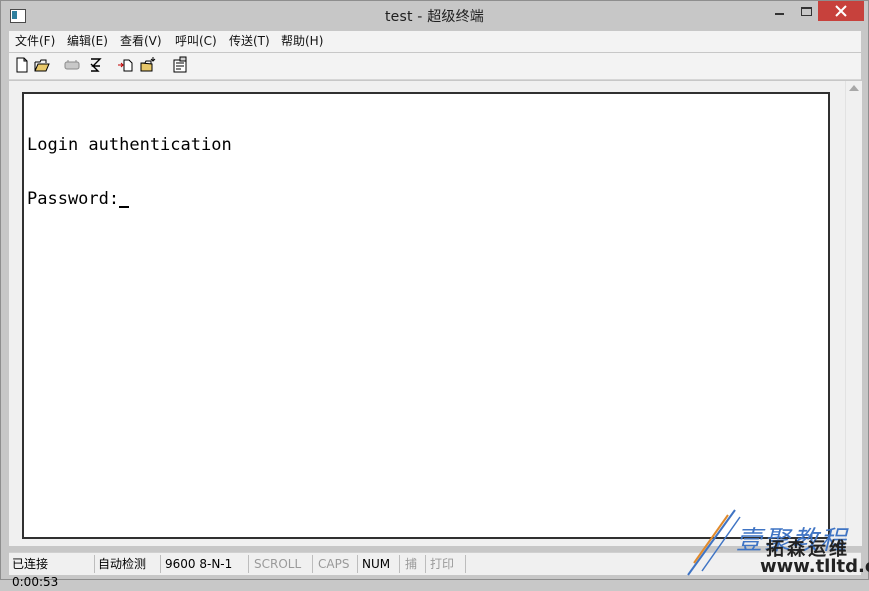 This screenshot has width=869, height=591. I want to click on close-icon, so click(841, 11).